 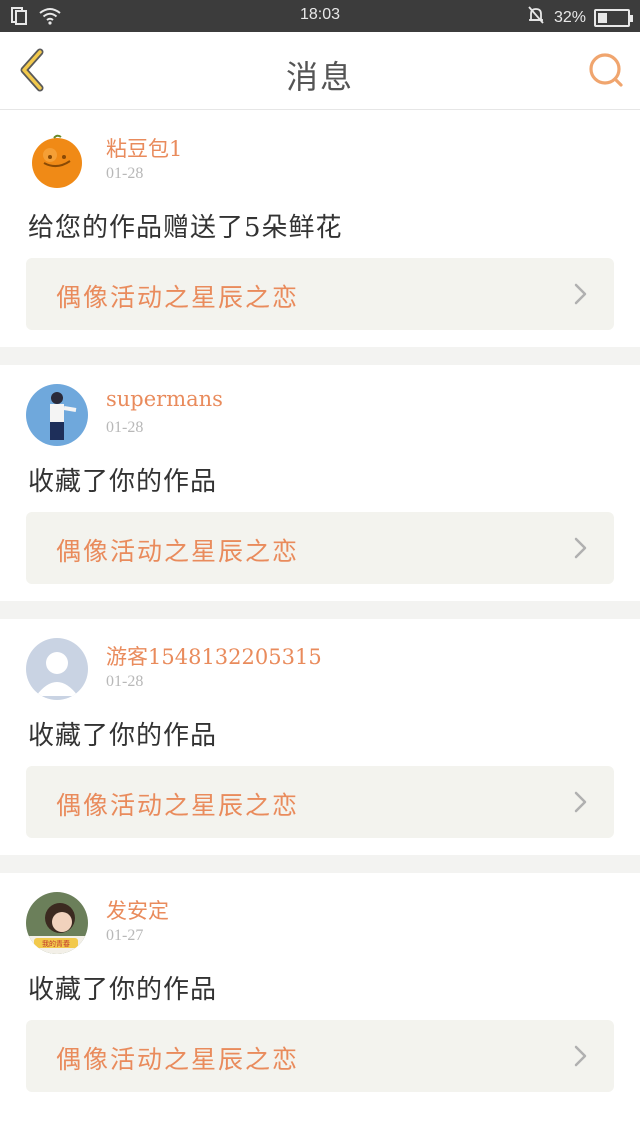 What do you see at coordinates (569, 17) in the screenshot?
I see `battery-percent: 32%` at bounding box center [569, 17].